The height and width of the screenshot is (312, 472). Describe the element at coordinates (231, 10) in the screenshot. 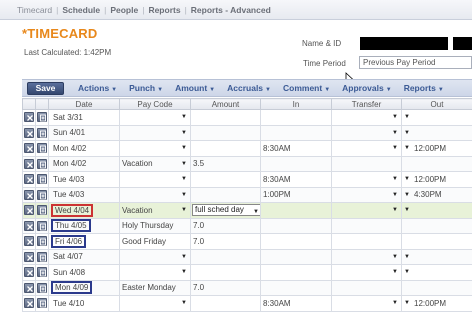

I see `nav-reports-advanced: Reports - Advanced` at that location.